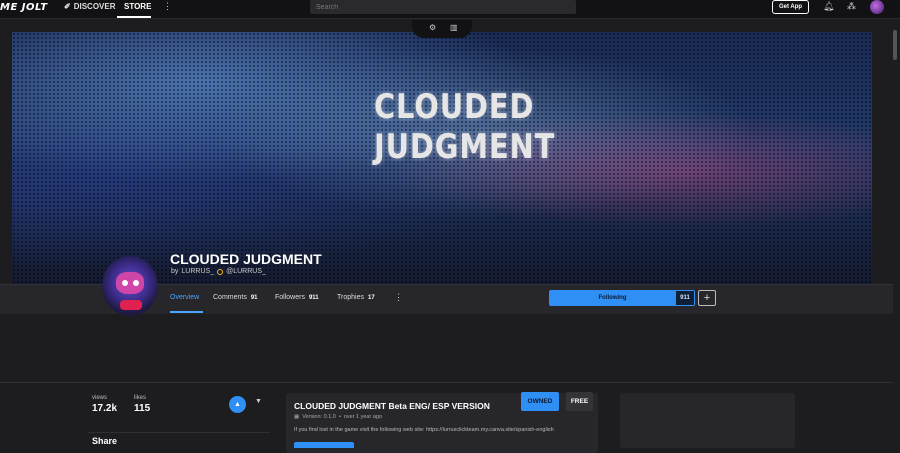 The image size is (900, 453). Describe the element at coordinates (258, 401) in the screenshot. I see `thumbs-down-icon: ▼` at that location.